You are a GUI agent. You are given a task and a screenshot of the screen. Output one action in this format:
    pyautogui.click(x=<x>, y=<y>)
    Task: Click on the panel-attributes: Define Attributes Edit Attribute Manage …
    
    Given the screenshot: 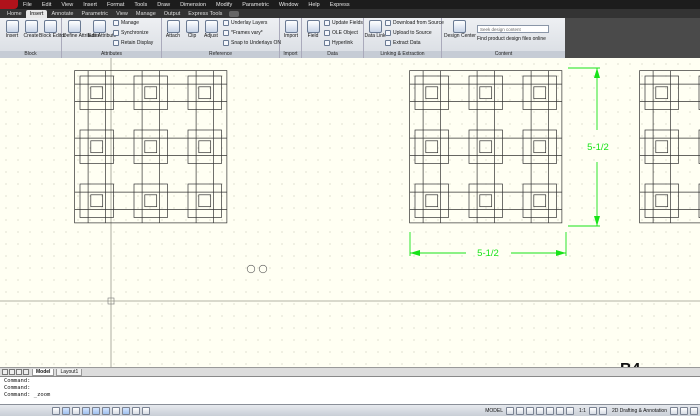 What is the action you would take?
    pyautogui.click(x=112, y=38)
    